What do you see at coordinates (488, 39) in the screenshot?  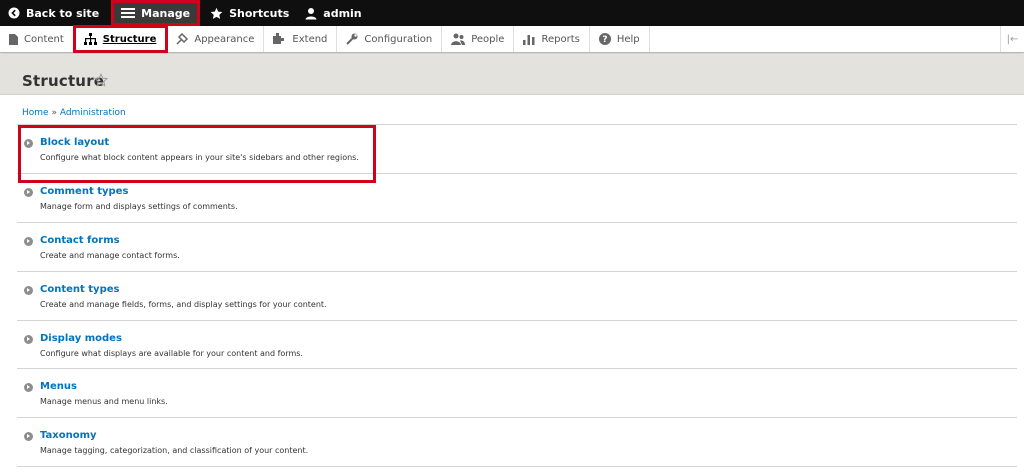 I see `tab-people-label: People` at bounding box center [488, 39].